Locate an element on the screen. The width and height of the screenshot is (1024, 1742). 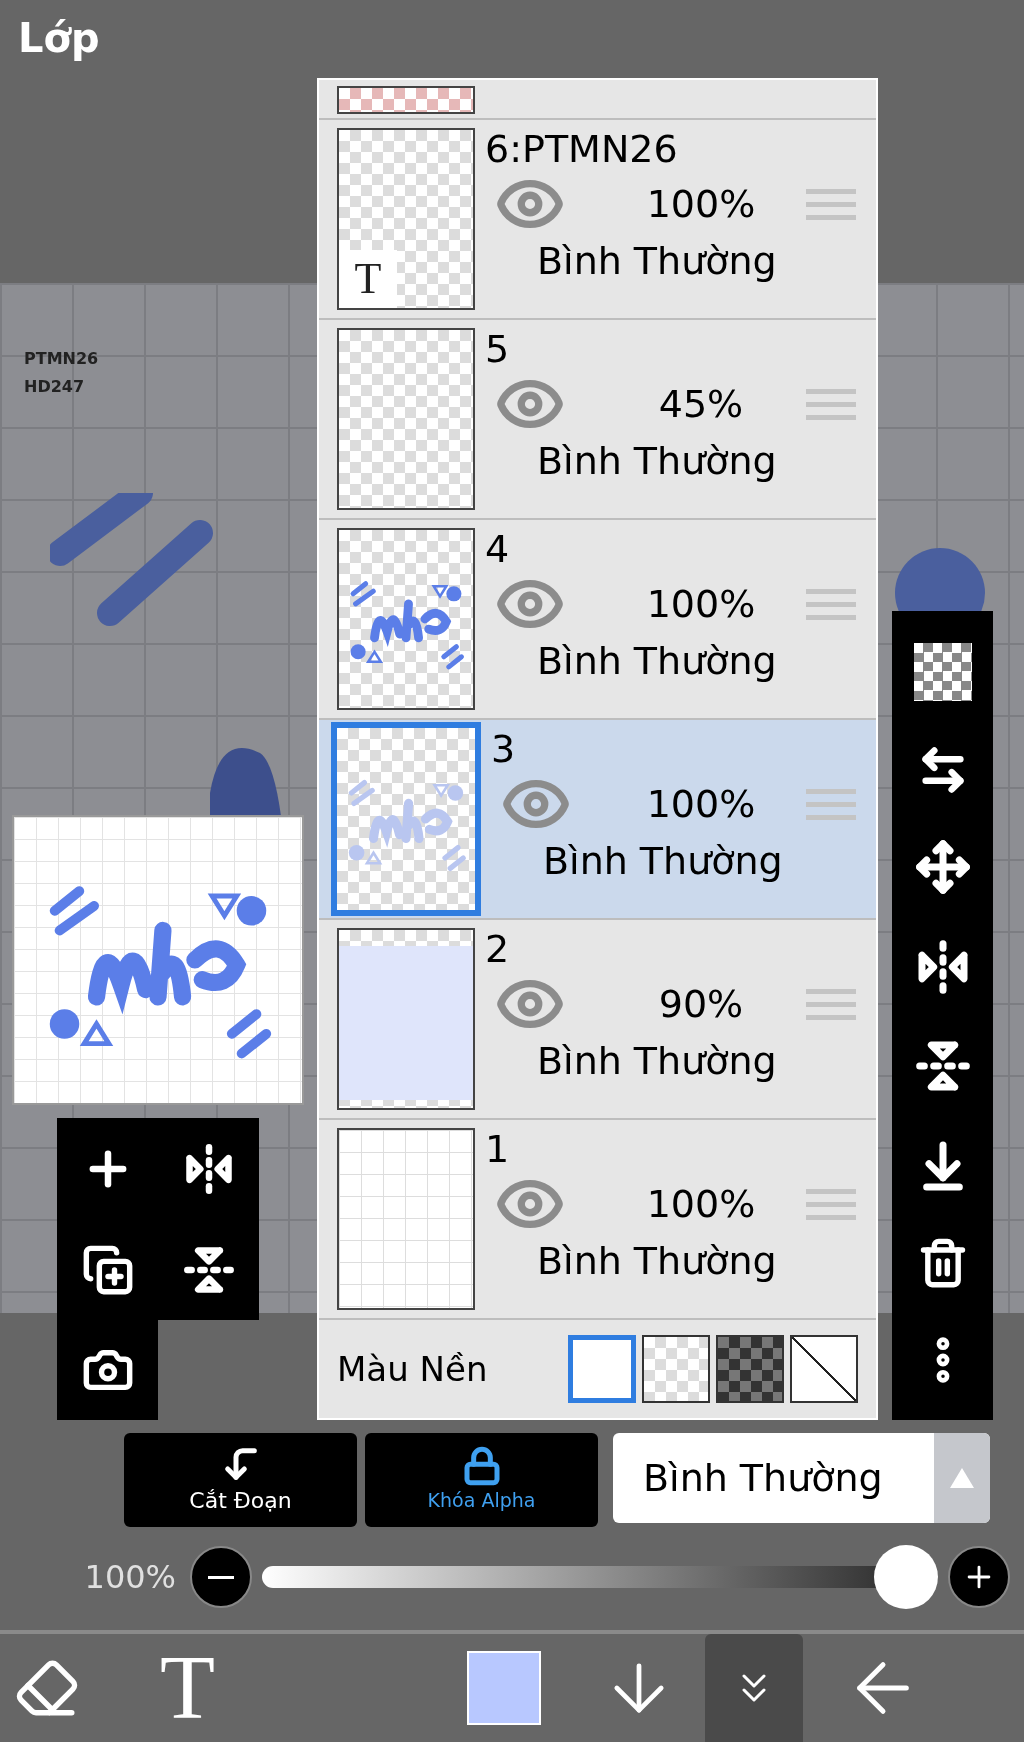
selection-layer-thumbnail is located at coordinates (406, 100).